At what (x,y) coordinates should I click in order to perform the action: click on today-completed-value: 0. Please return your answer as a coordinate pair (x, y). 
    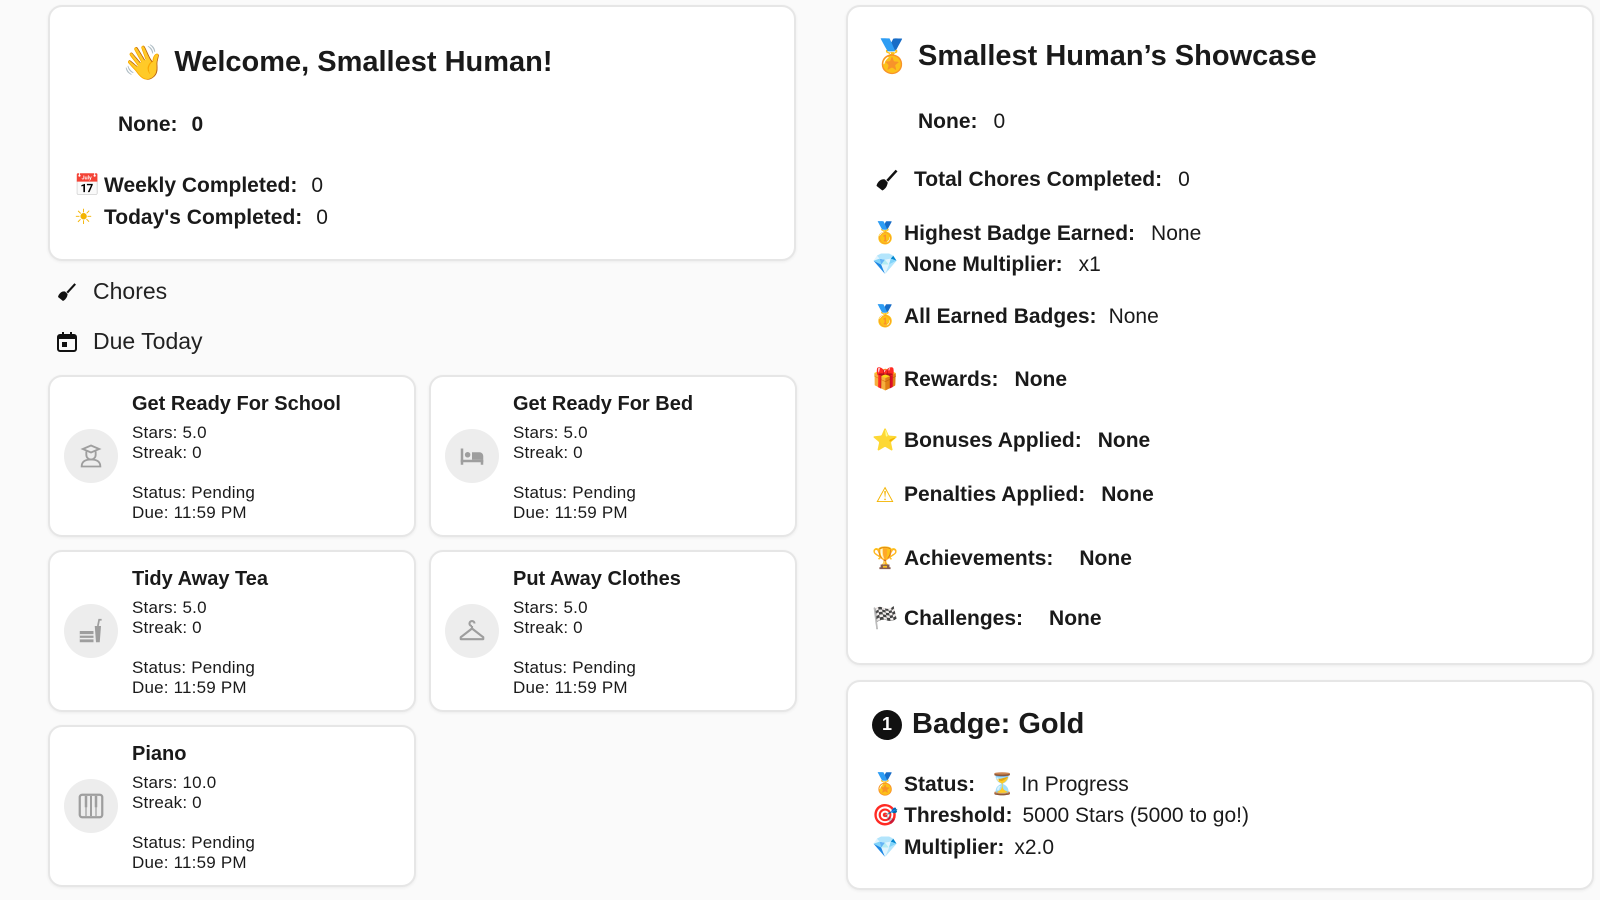
    Looking at the image, I should click on (322, 217).